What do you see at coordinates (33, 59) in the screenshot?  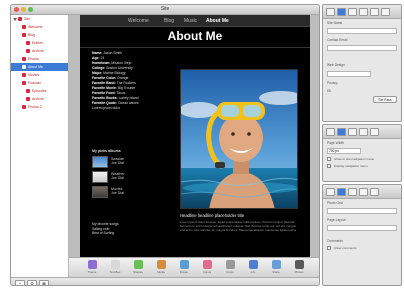 I see `sidebar-item-label: Photos` at bounding box center [33, 59].